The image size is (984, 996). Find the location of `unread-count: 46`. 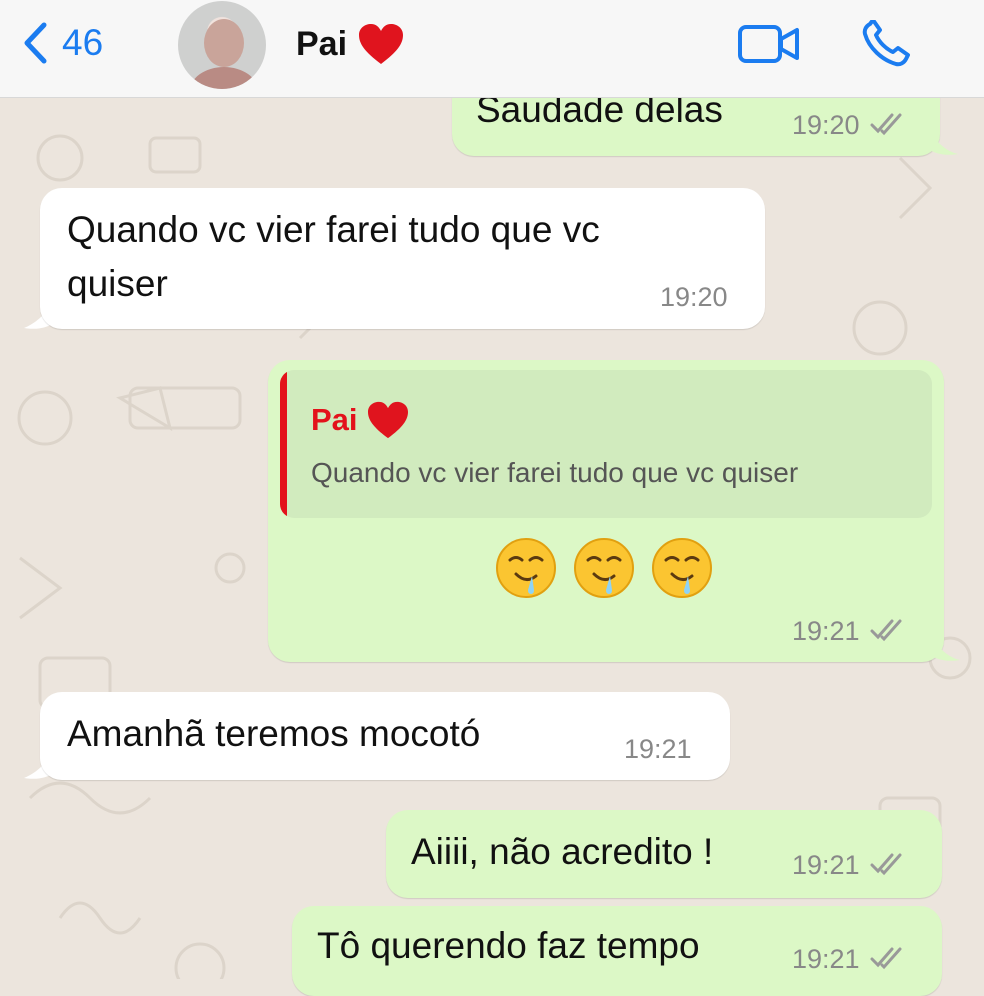

unread-count: 46 is located at coordinates (83, 42).